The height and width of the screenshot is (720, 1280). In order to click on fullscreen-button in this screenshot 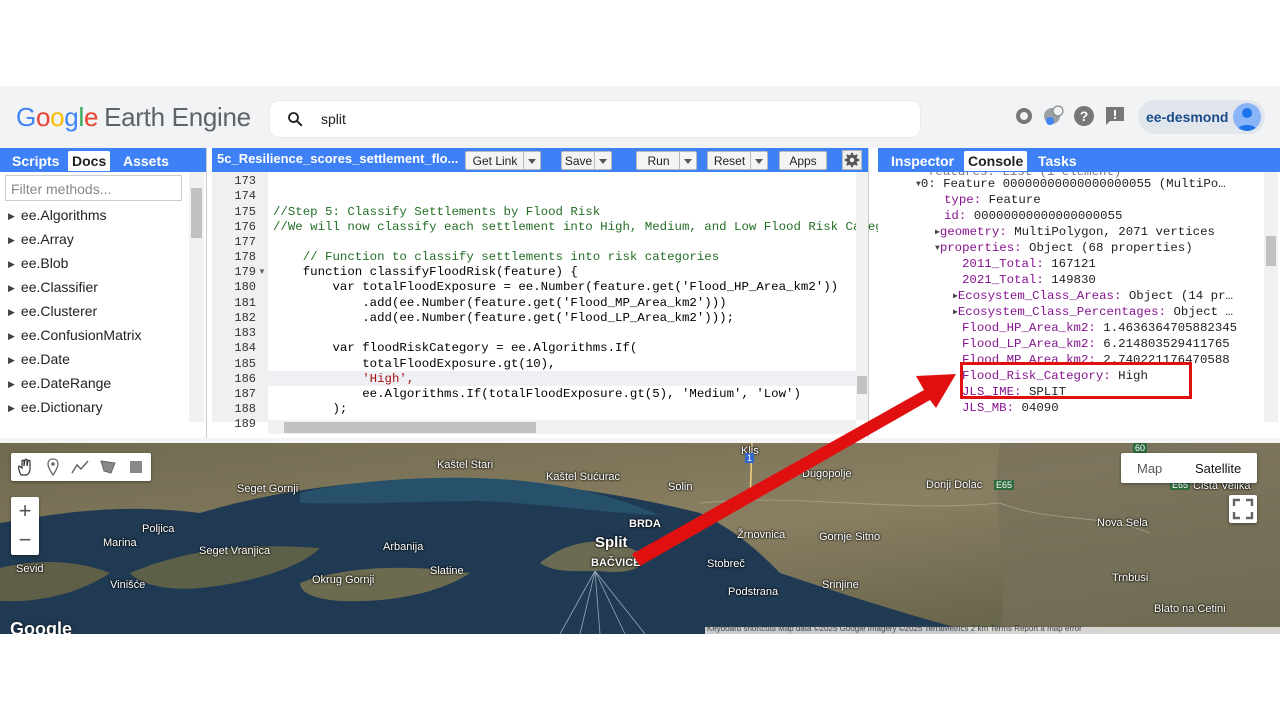, I will do `click(1243, 509)`.